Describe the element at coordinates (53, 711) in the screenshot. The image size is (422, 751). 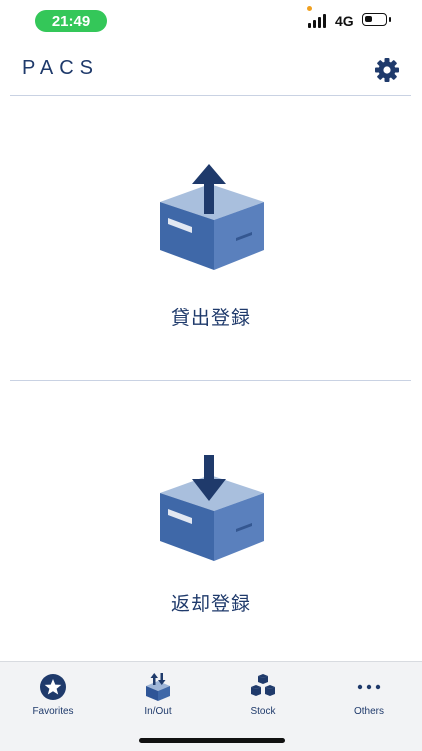
I see `tab-favorites-label: Favorites` at that location.